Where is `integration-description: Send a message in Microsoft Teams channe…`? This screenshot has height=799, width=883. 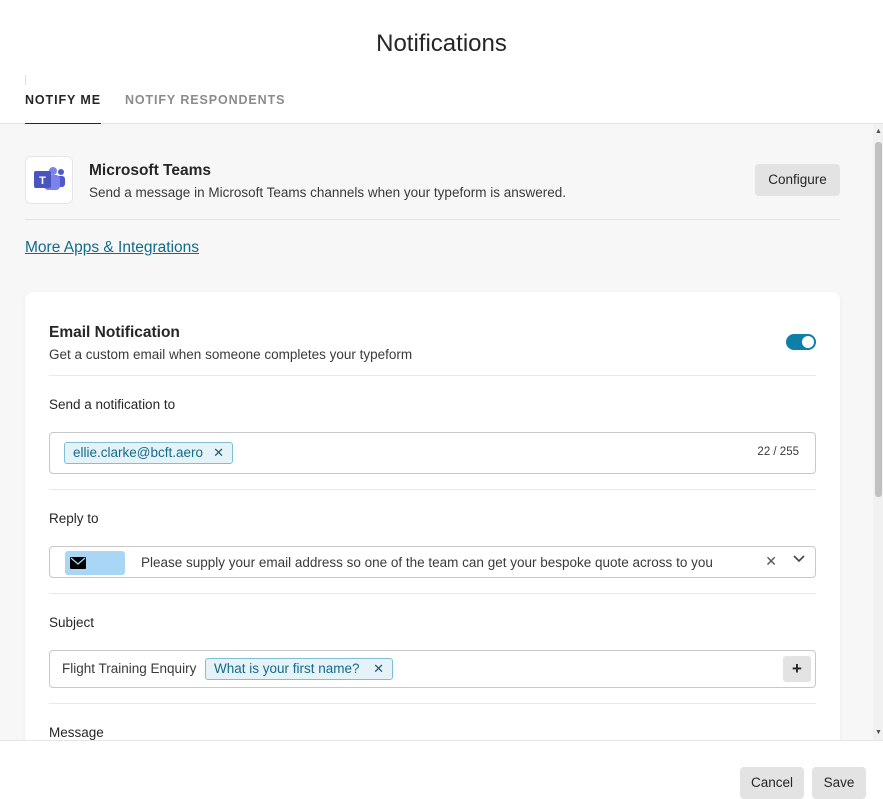
integration-description: Send a message in Microsoft Teams channe… is located at coordinates (327, 192).